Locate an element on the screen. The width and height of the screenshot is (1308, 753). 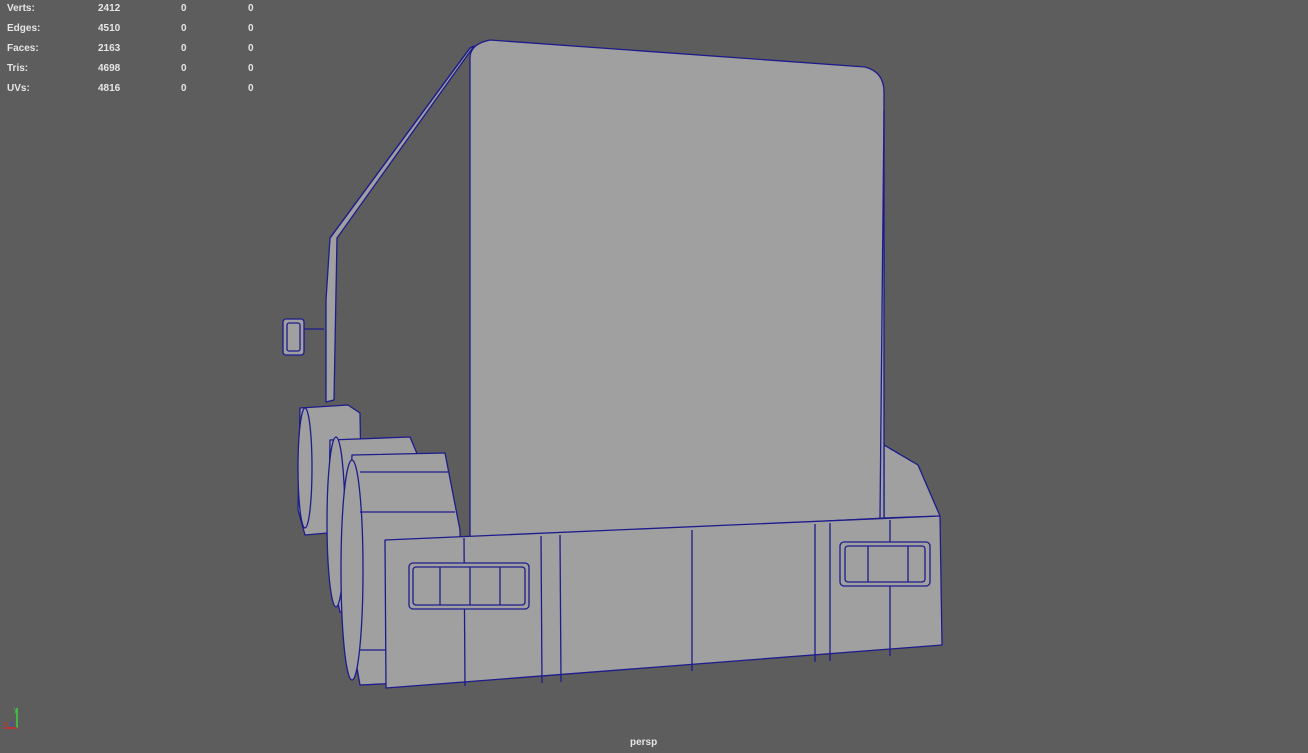
axis-y-label: y is located at coordinates (16, 710).